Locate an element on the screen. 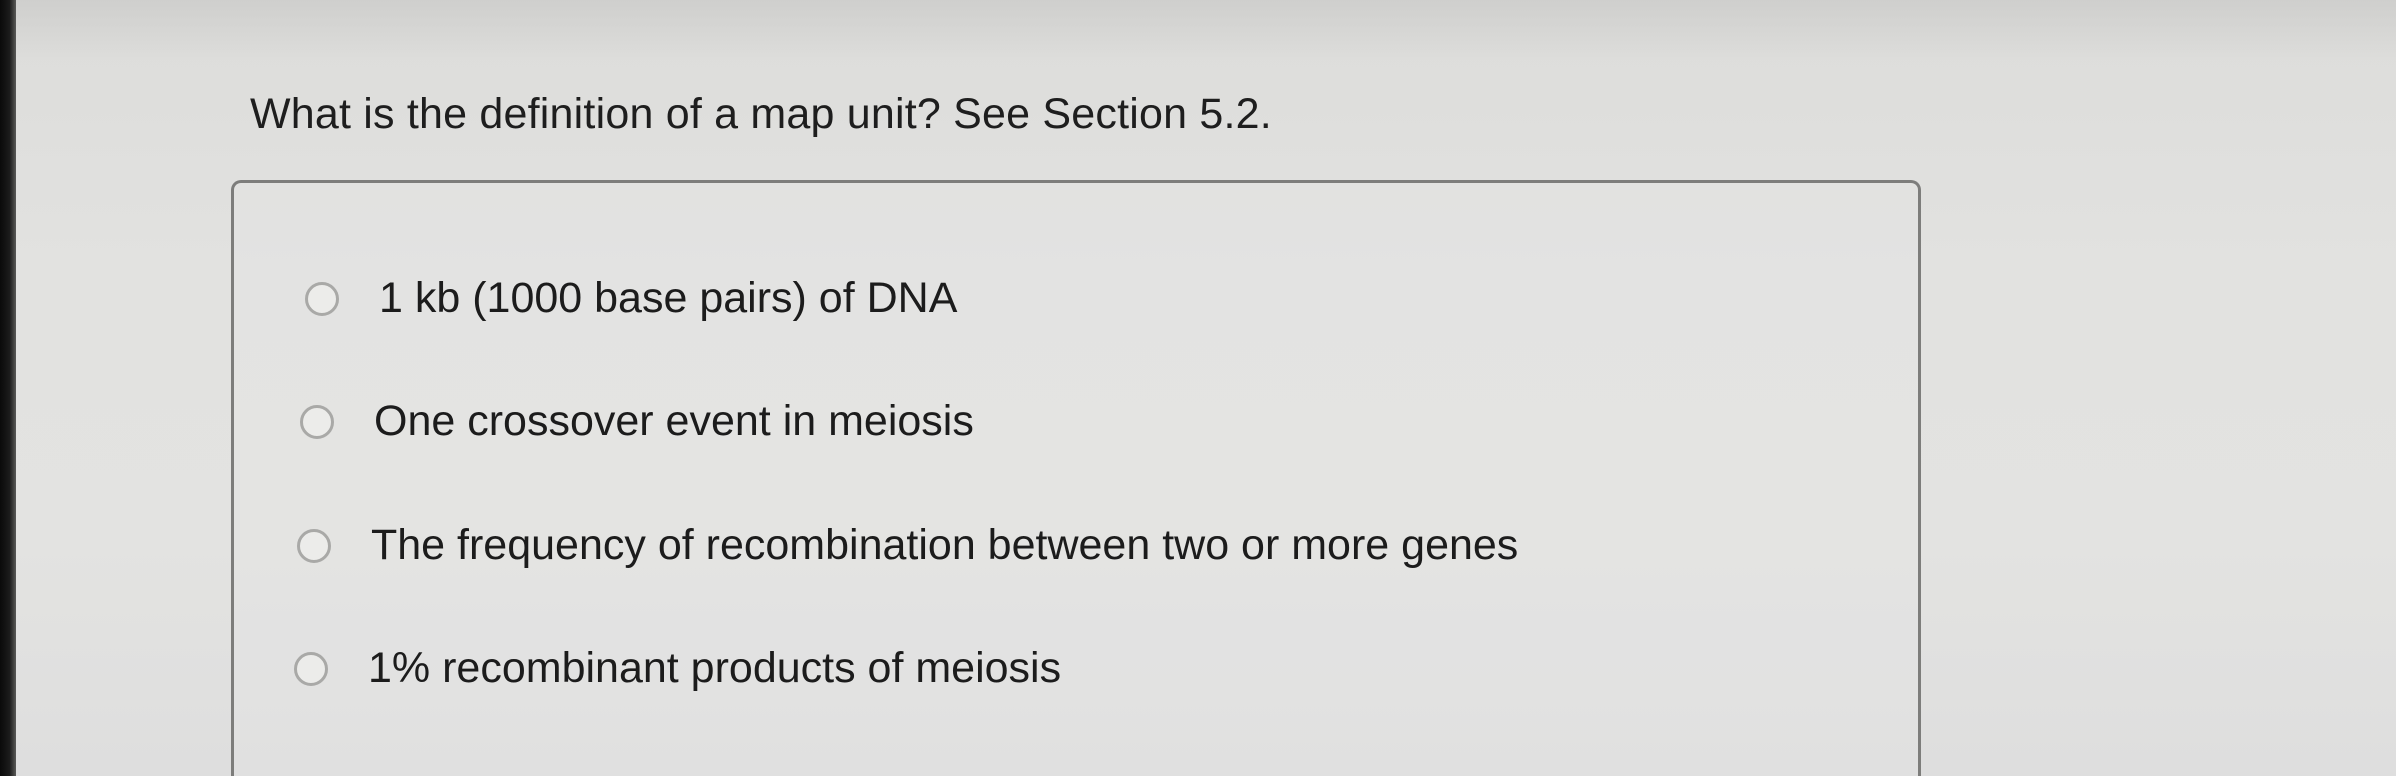 Image resolution: width=2396 pixels, height=776 pixels. option-label: One crossover event in meiosis is located at coordinates (674, 421).